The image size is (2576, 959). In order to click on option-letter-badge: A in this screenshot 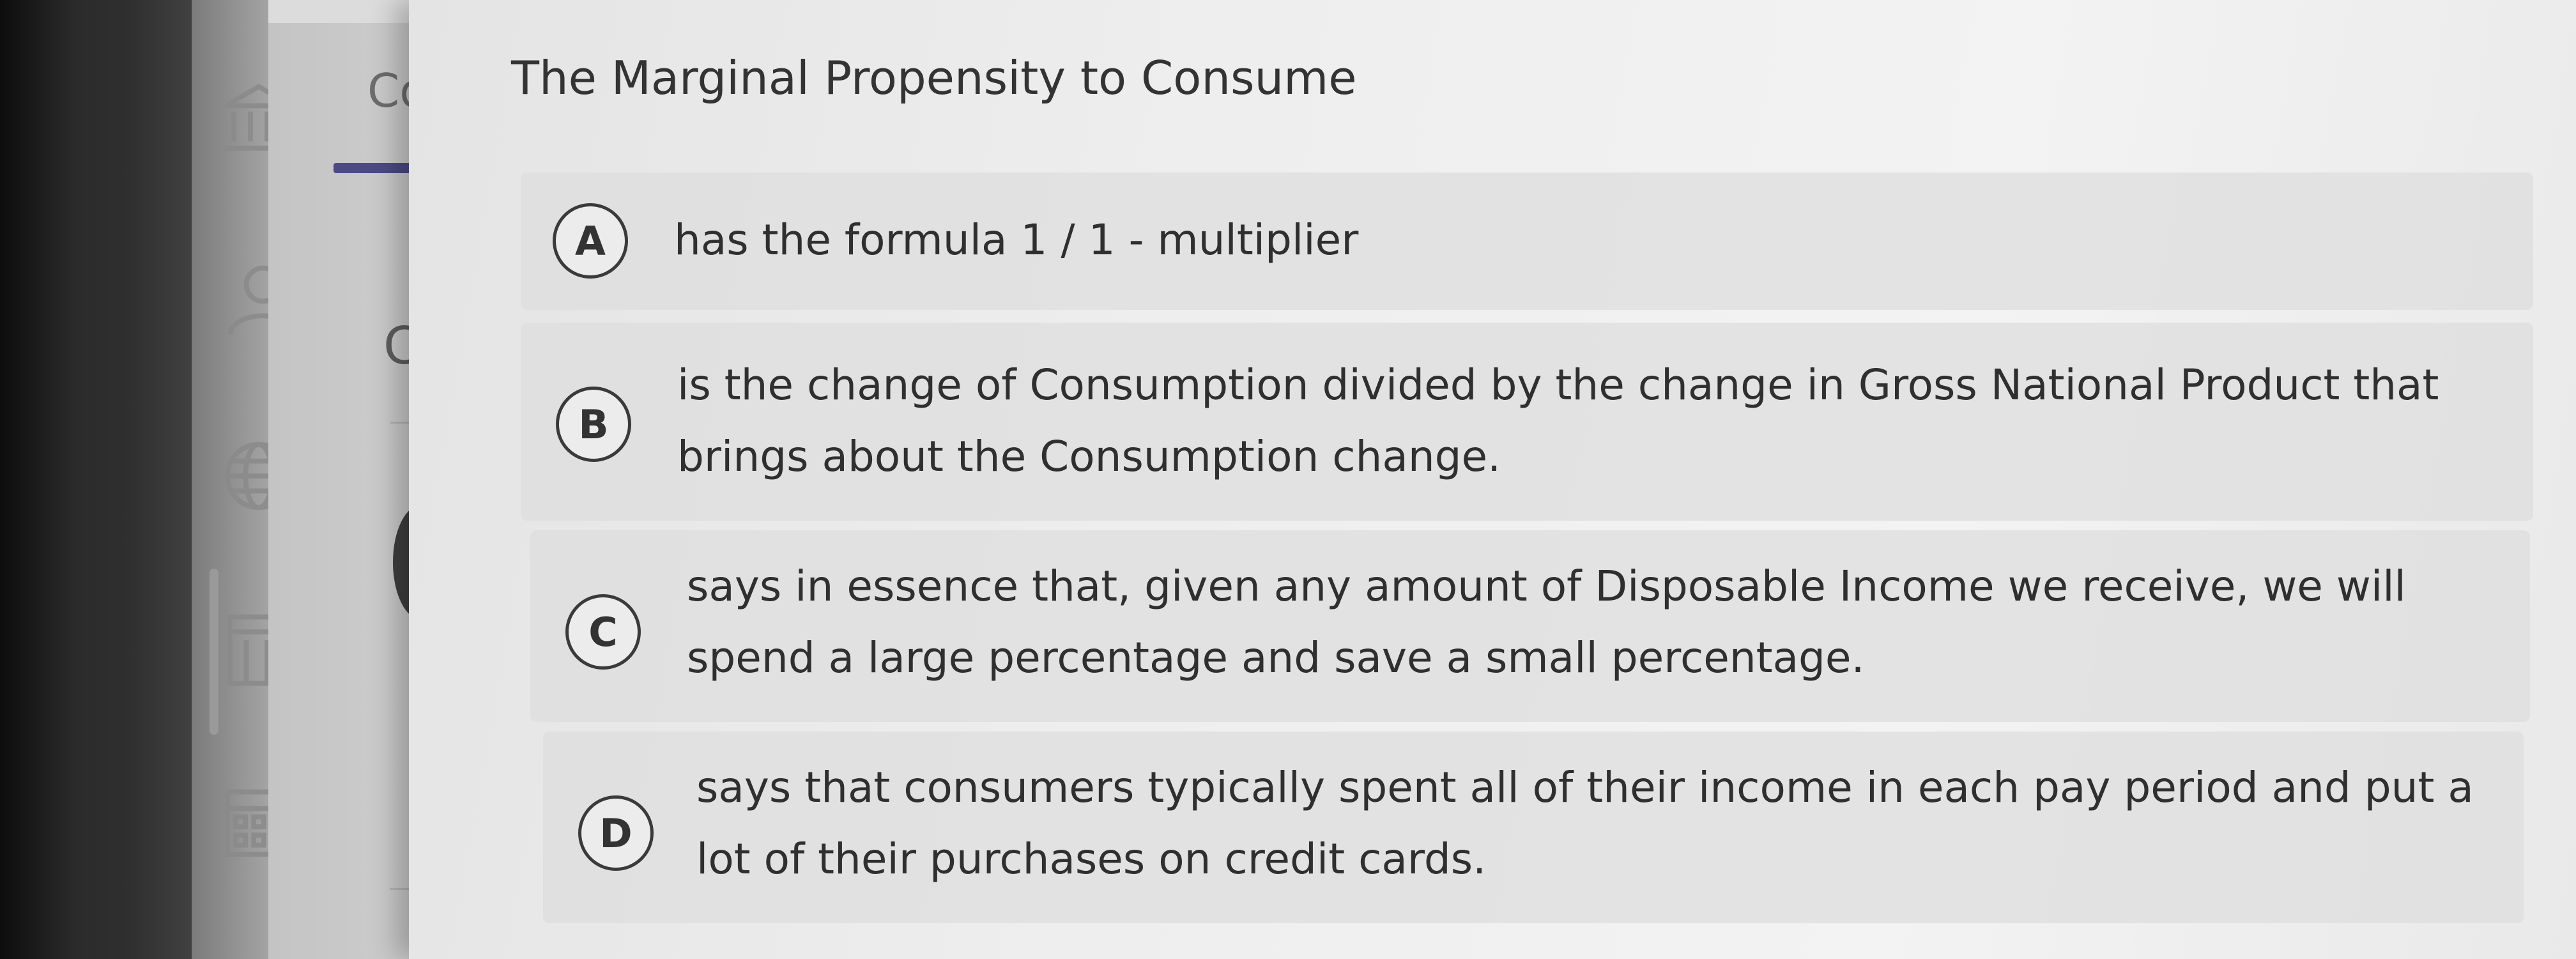, I will do `click(590, 241)`.